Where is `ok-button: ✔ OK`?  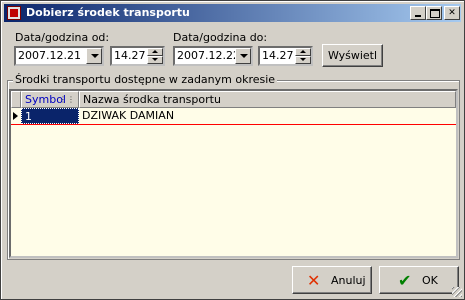
ok-button: ✔ OK is located at coordinates (419, 280).